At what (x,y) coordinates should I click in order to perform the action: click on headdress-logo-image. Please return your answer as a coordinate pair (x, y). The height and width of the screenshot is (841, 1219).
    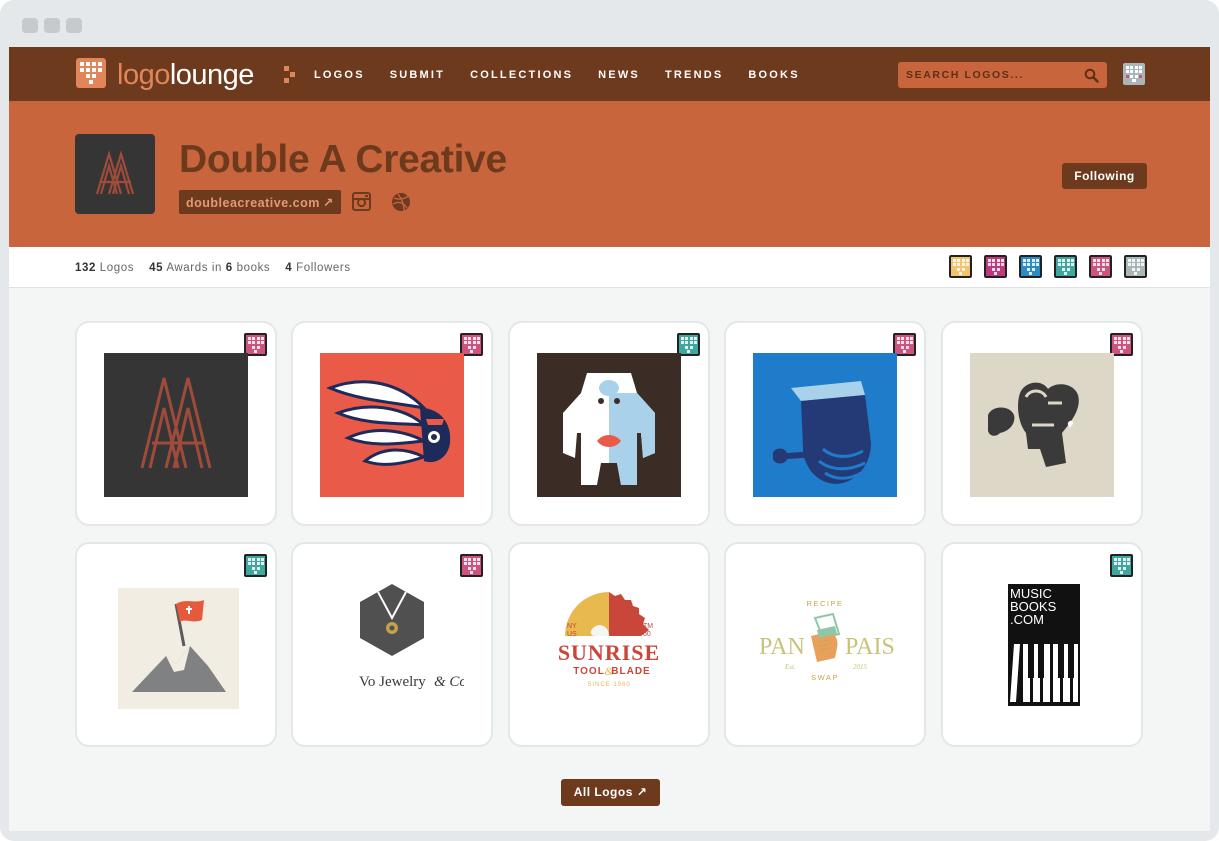
    Looking at the image, I should click on (392, 425).